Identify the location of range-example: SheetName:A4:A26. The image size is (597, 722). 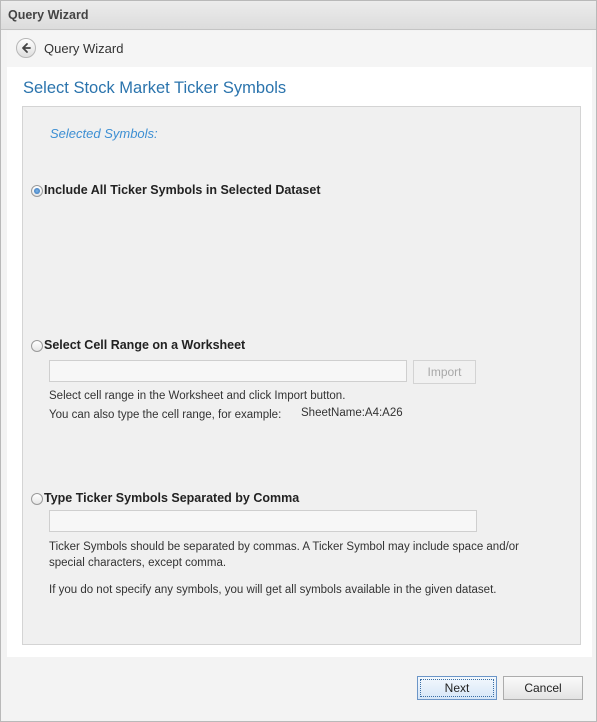
(352, 413).